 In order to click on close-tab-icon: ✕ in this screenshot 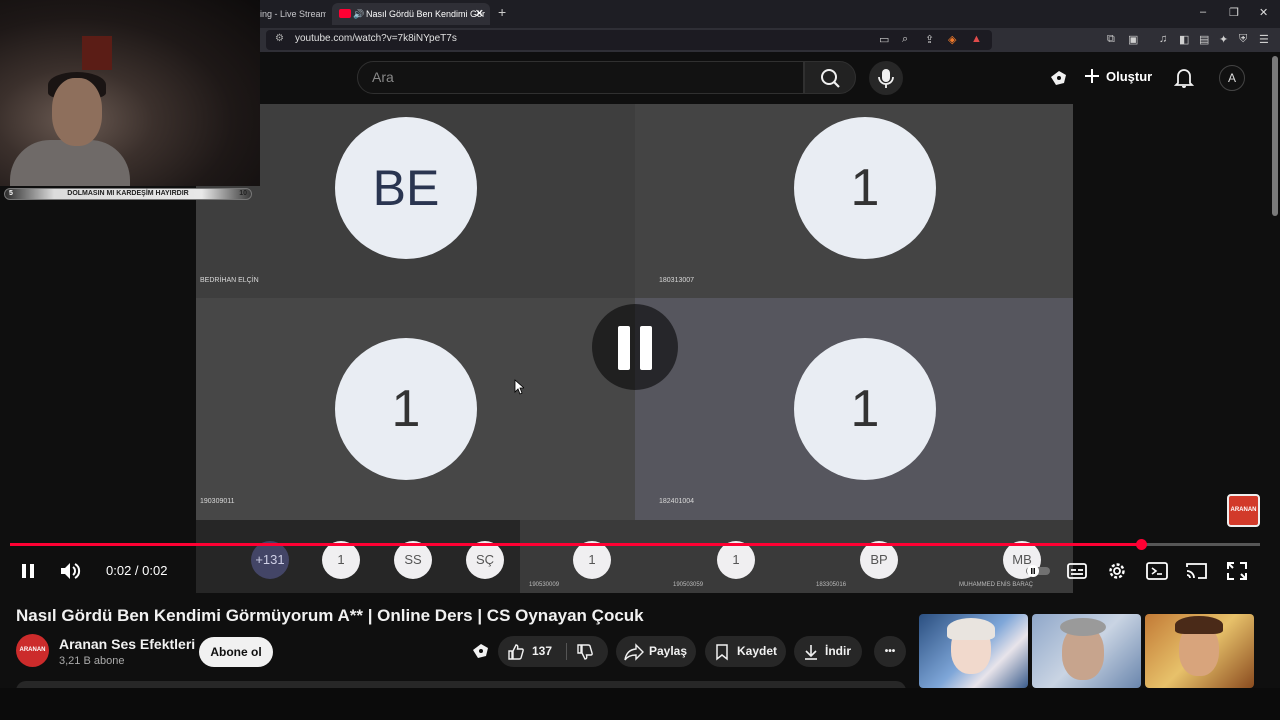, I will do `click(479, 14)`.